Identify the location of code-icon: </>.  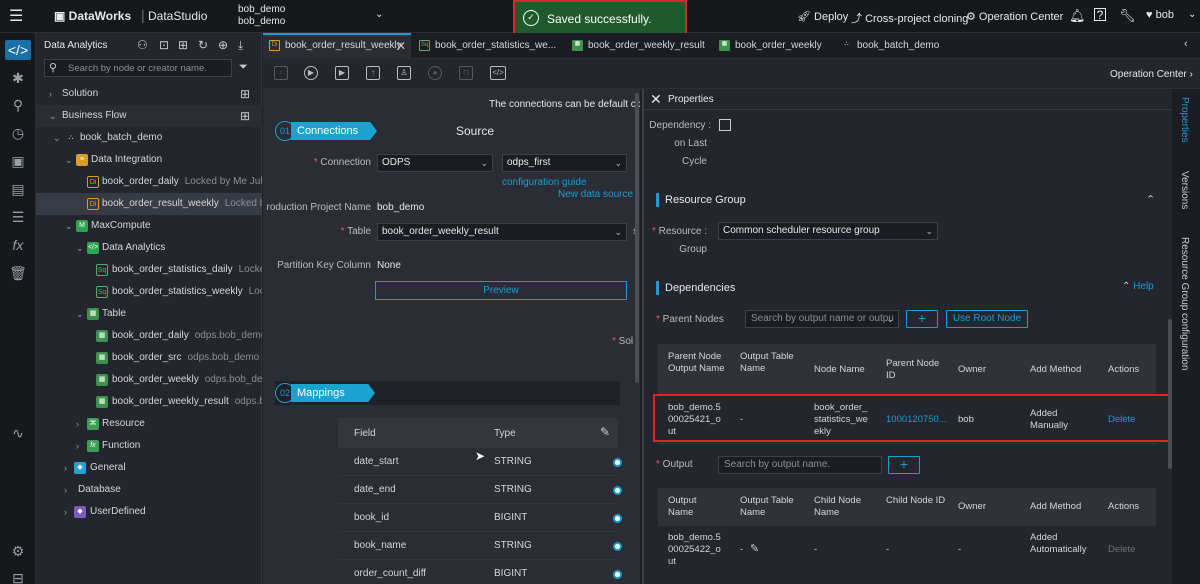
(18, 50).